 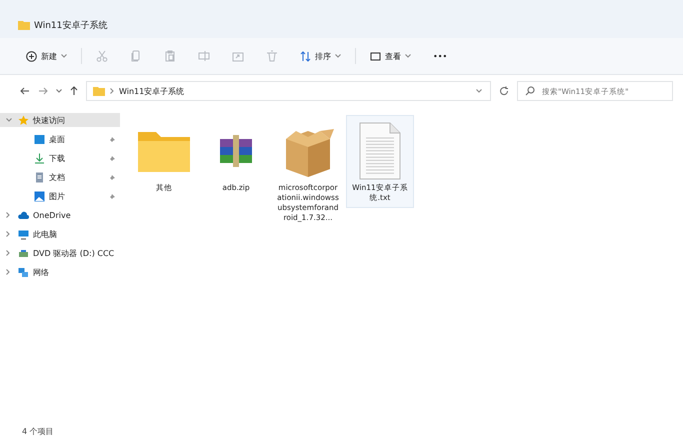 I want to click on sort-arrows-icon, so click(x=305, y=56).